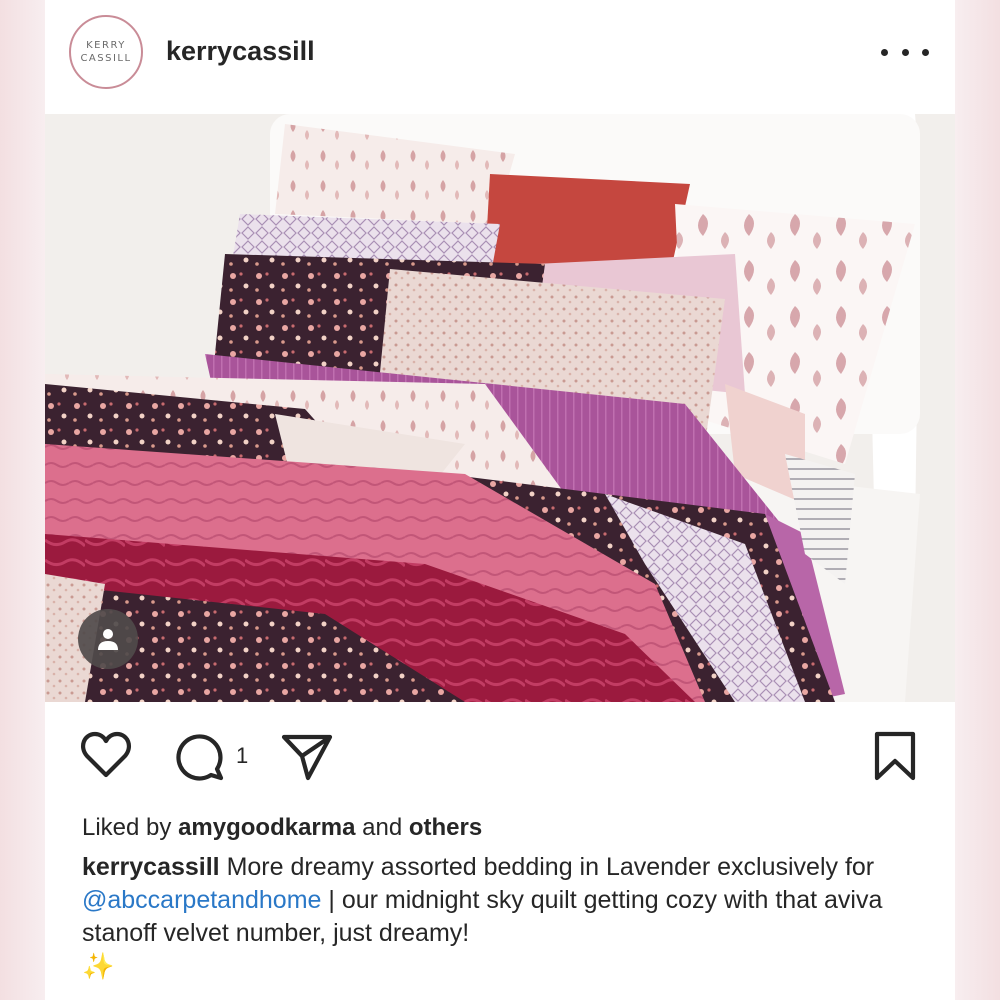 This screenshot has height=1000, width=1000. Describe the element at coordinates (382, 827) in the screenshot. I see `likes-connector: and` at that location.